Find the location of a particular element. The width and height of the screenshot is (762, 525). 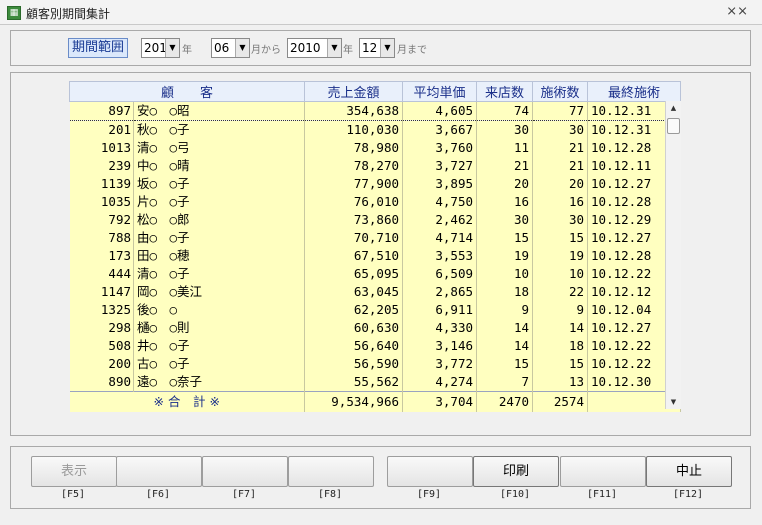

function-button-f5: 表示 is located at coordinates (74, 471).